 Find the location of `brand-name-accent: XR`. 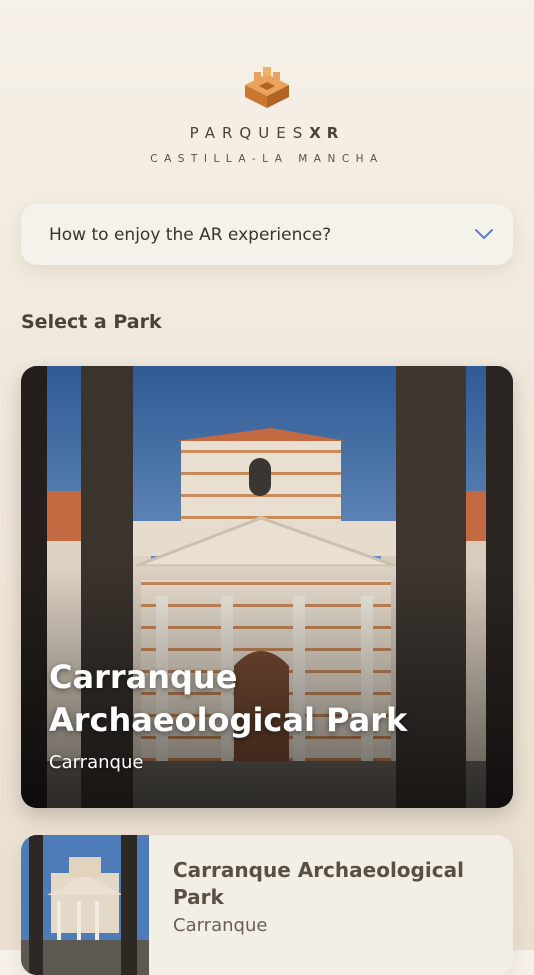

brand-name-accent: XR is located at coordinates (327, 133).